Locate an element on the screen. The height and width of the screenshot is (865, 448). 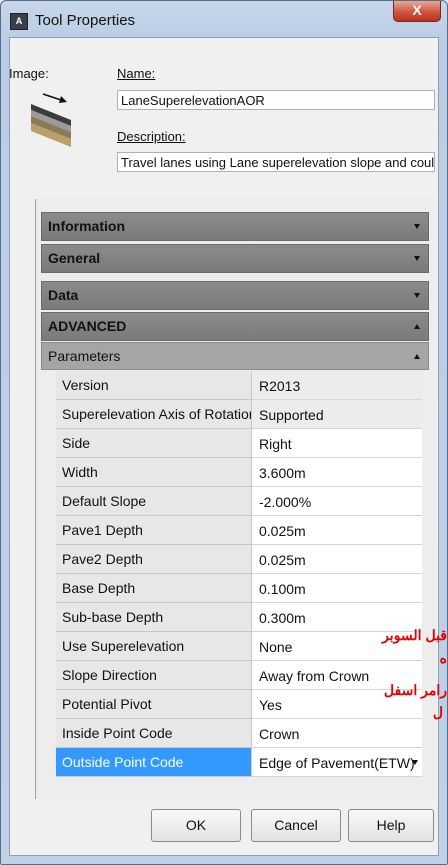
section-general: General is located at coordinates (235, 258).